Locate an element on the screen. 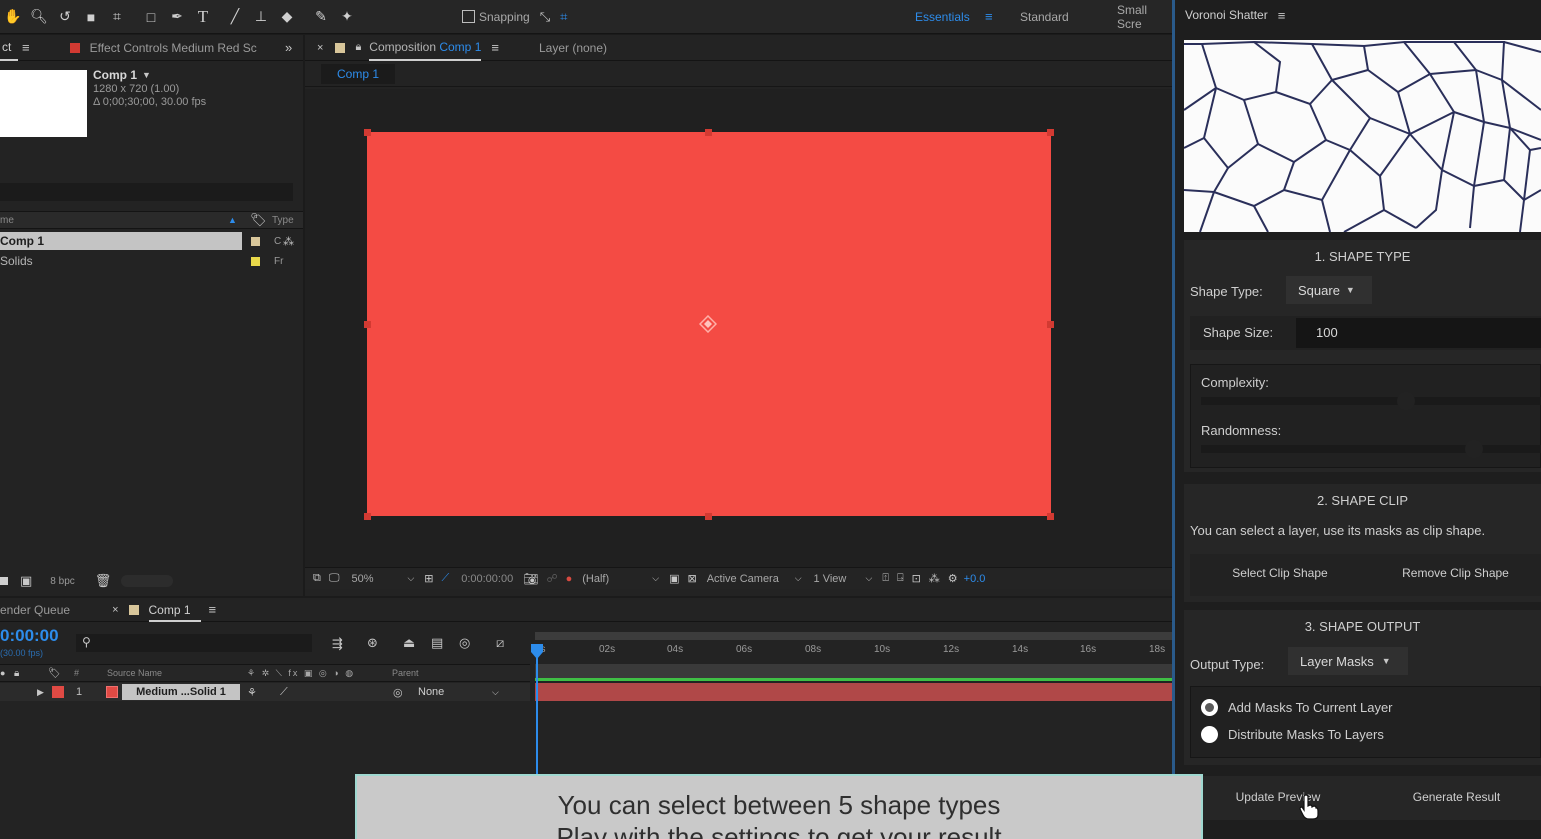 The width and height of the screenshot is (1541, 839). project-scrollbar is located at coordinates (147, 581).